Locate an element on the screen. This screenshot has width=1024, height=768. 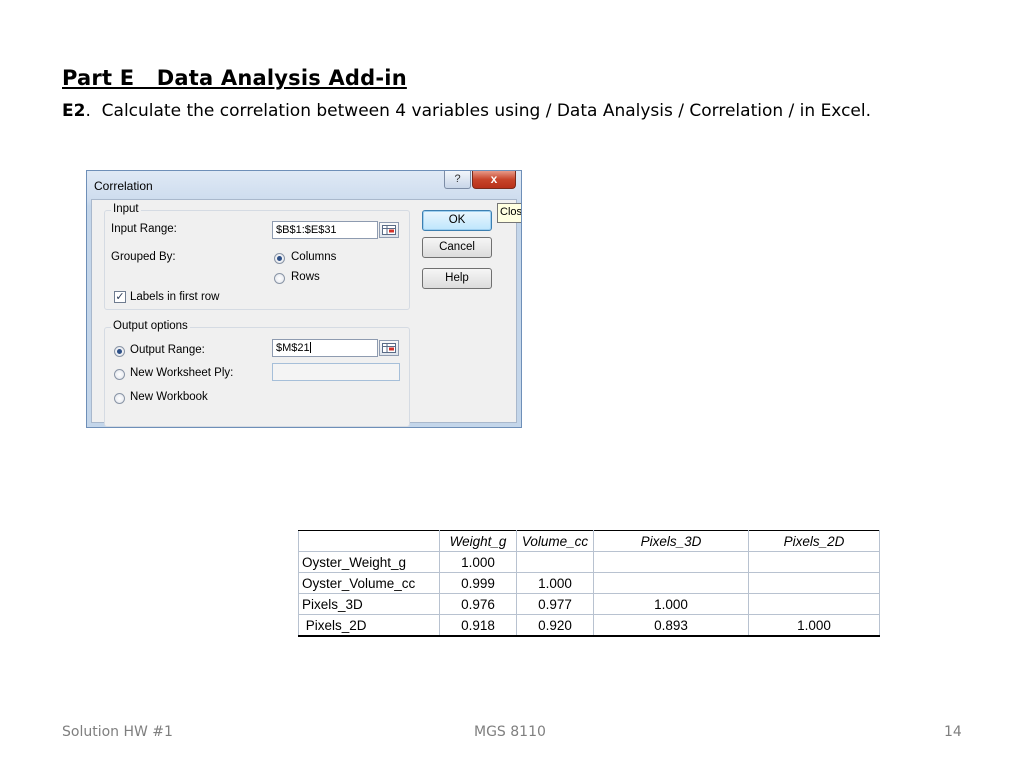
column-header: Pixels_2D is located at coordinates (814, 541).